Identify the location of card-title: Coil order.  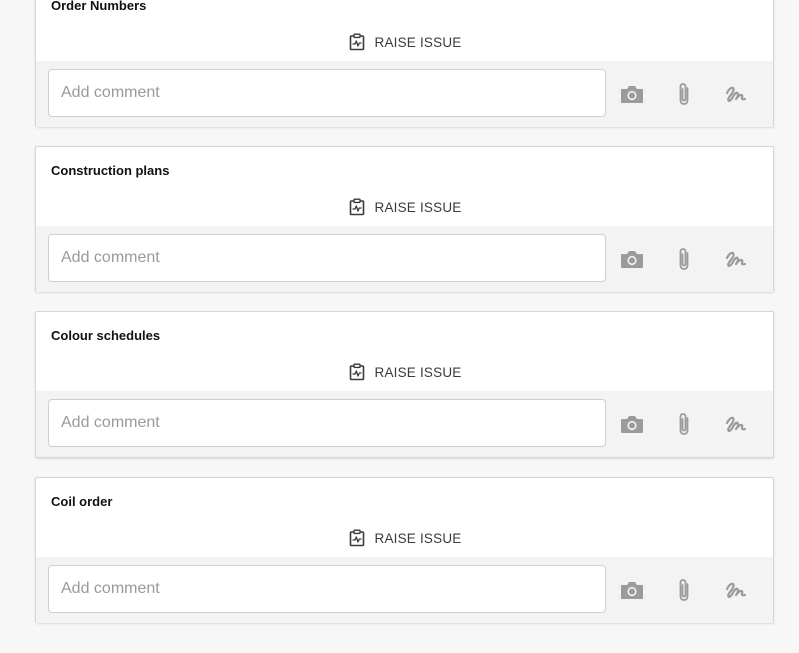
(82, 501).